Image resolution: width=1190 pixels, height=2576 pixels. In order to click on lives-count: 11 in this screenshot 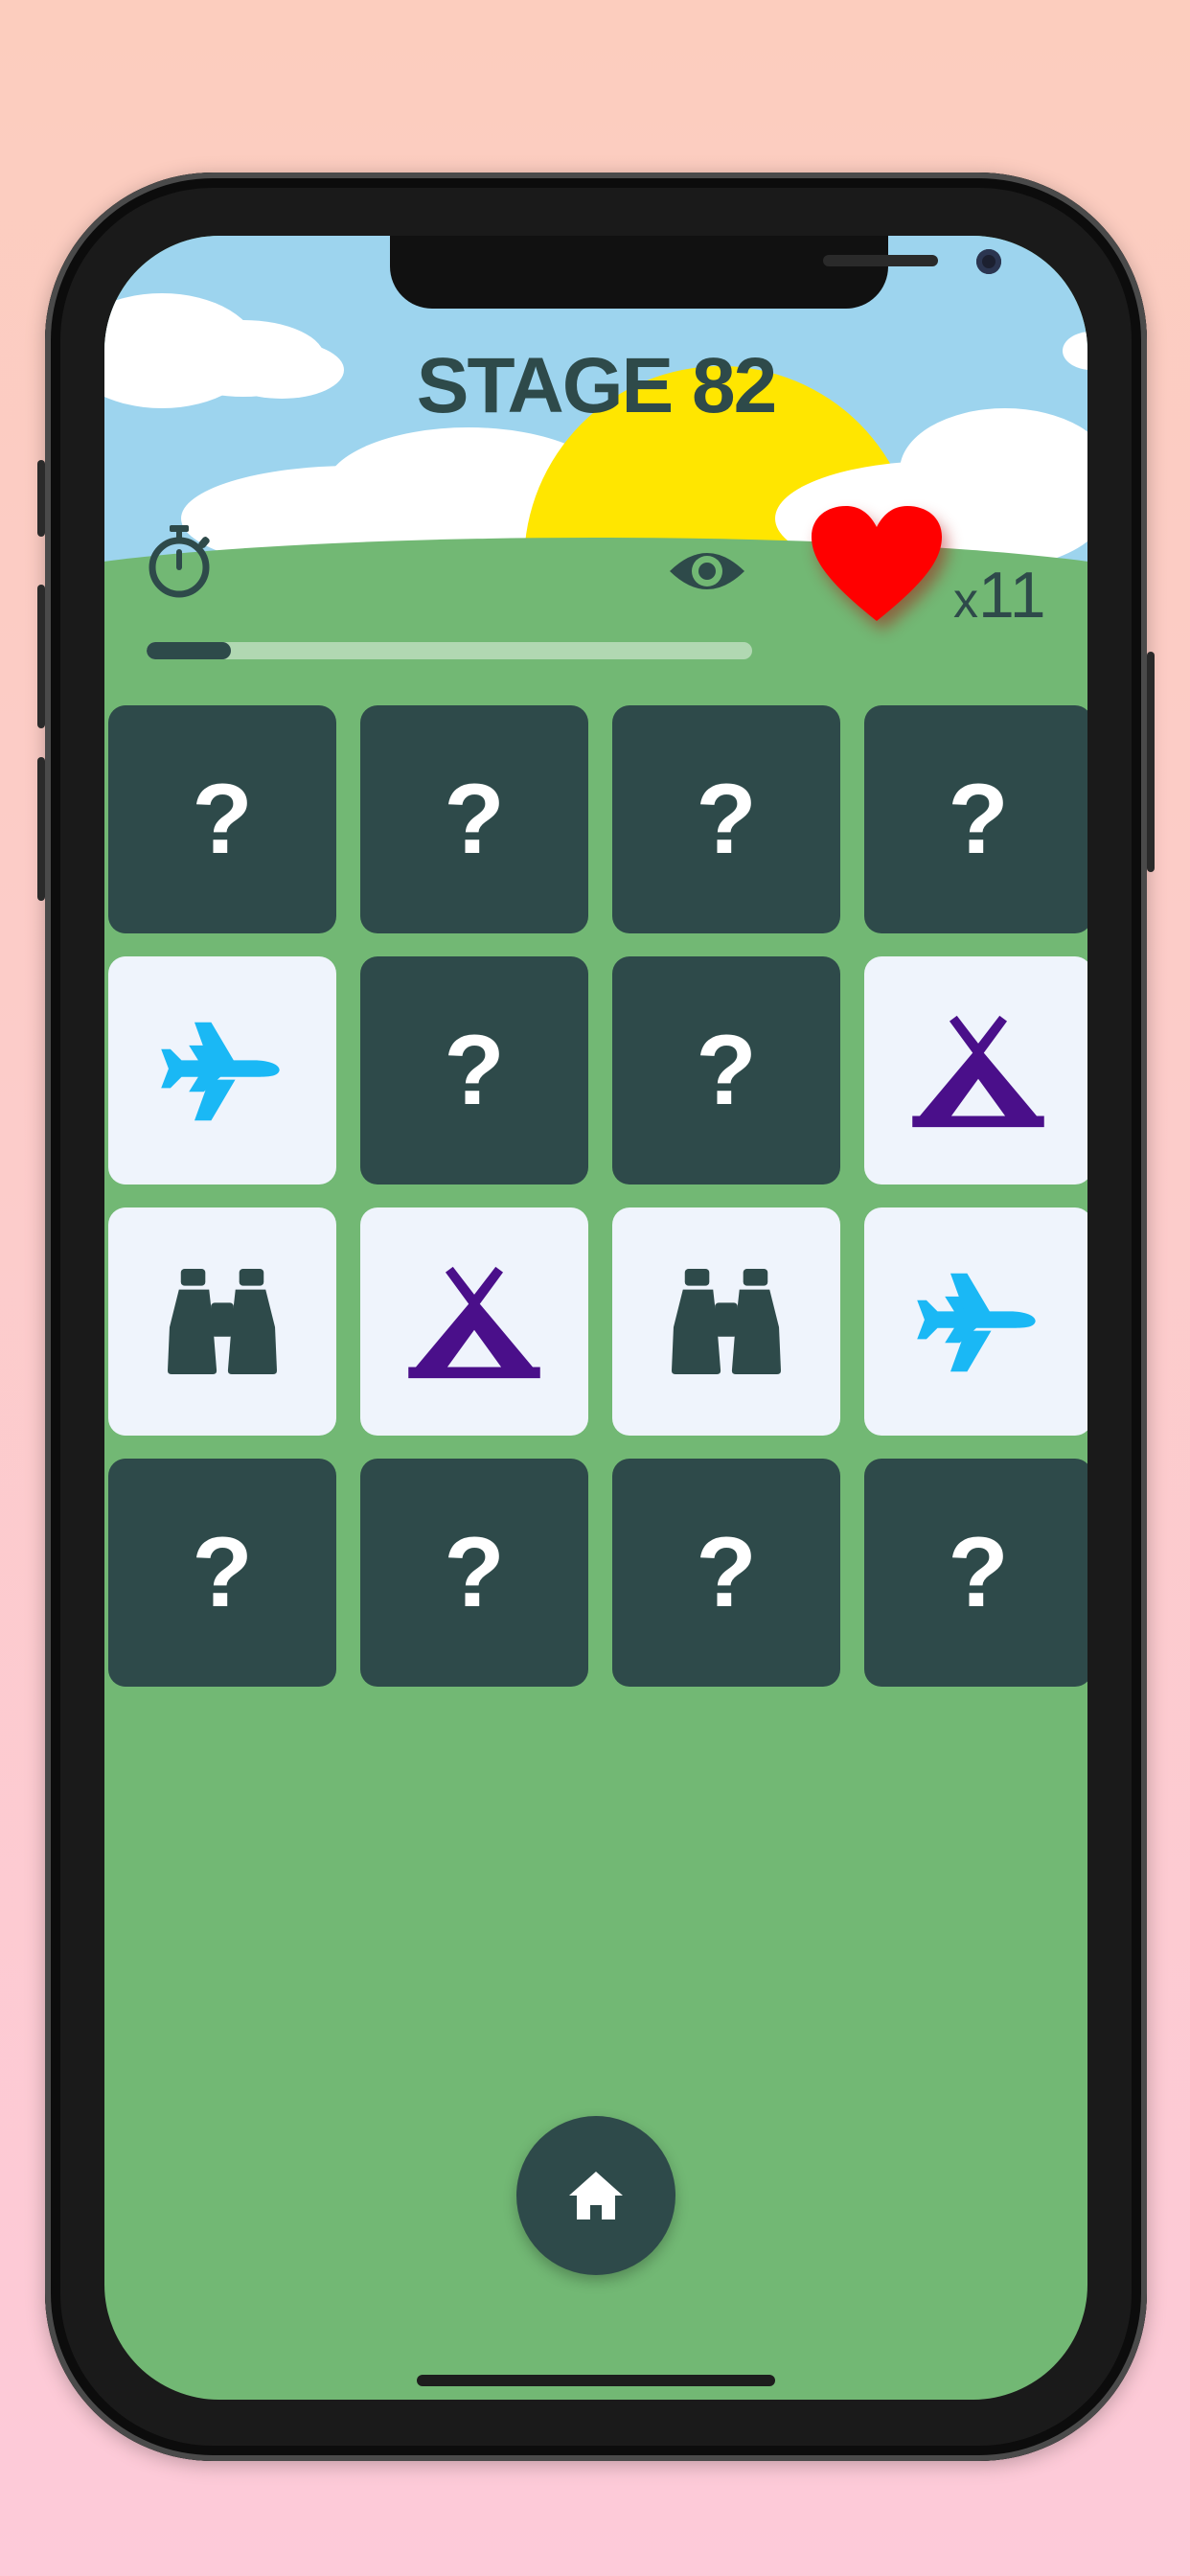, I will do `click(1012, 595)`.